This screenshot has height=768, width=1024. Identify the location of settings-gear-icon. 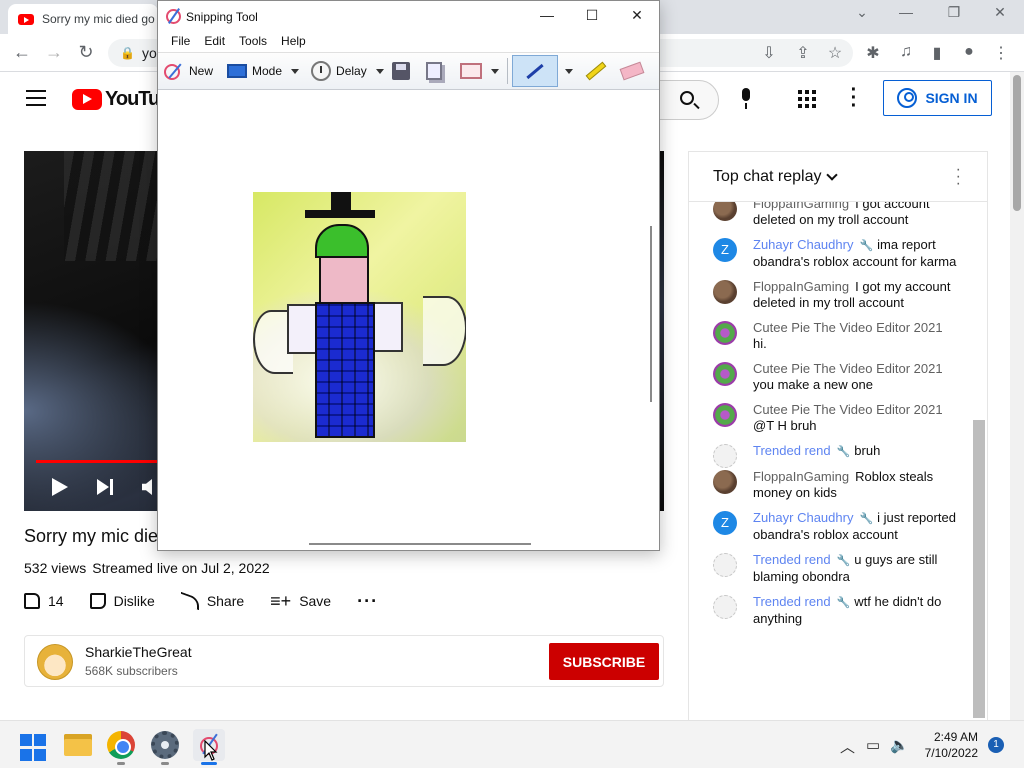
(165, 745).